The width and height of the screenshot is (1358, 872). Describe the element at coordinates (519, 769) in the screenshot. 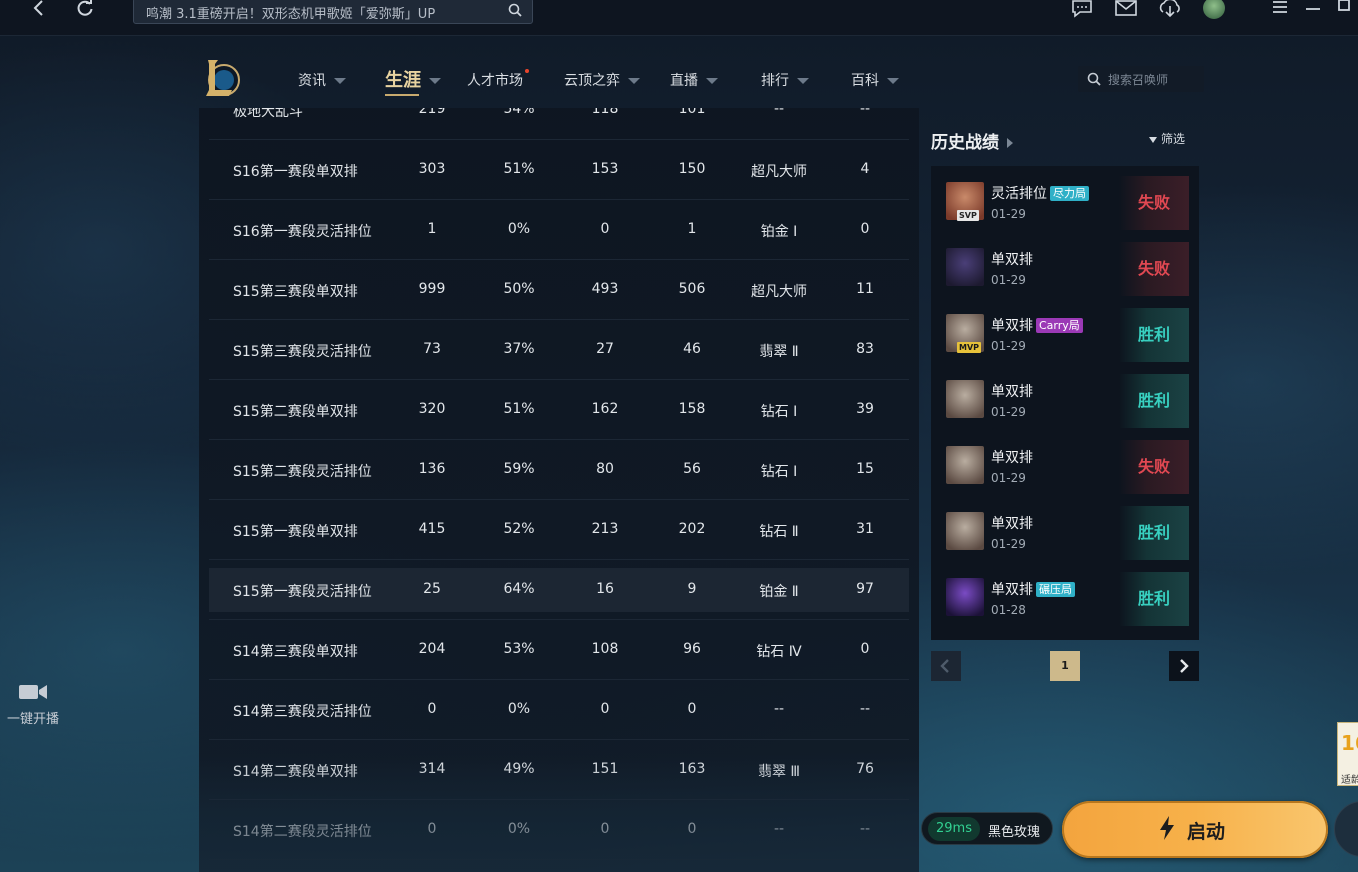

I see `season-winrate: 49%` at that location.